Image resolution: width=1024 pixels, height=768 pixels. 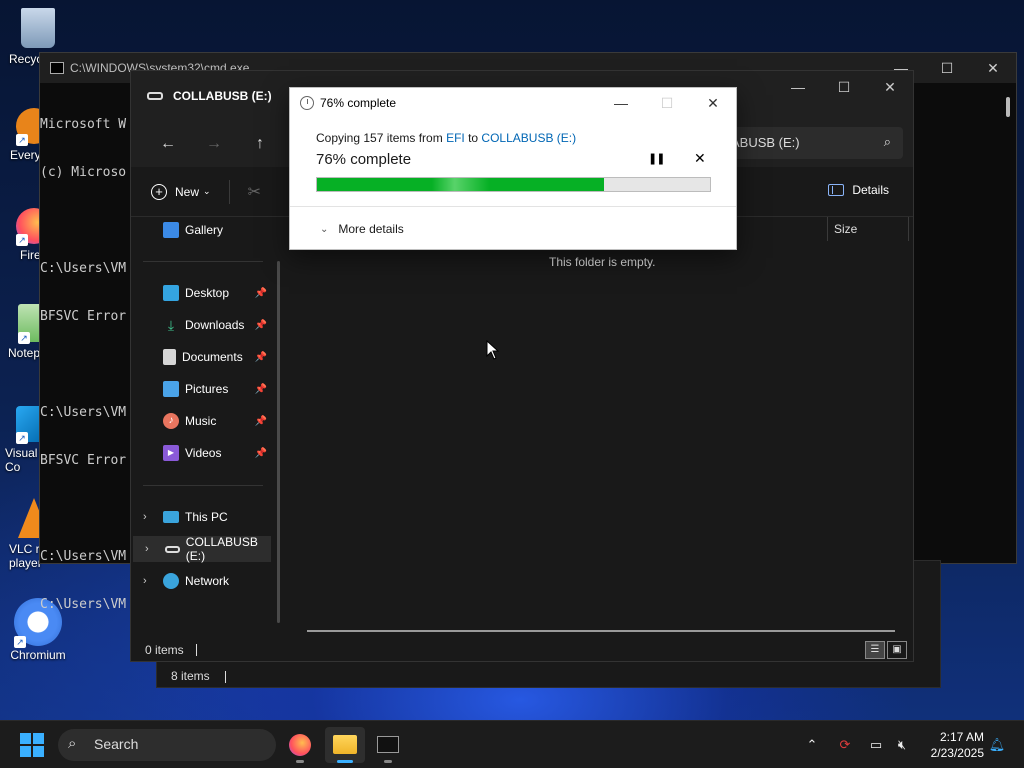 I want to click on forward-button: →, so click(x=214, y=144).